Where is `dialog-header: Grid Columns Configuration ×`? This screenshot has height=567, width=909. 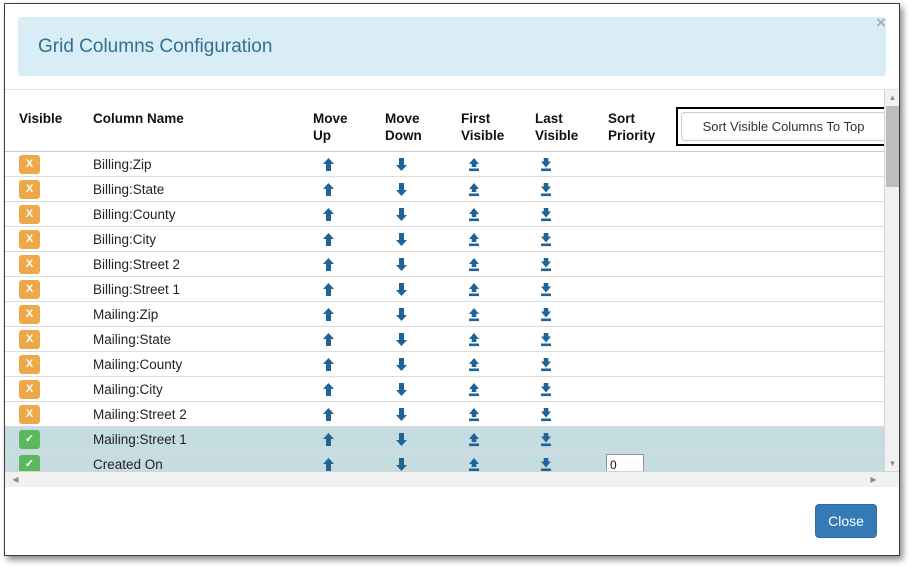
dialog-header: Grid Columns Configuration × is located at coordinates (452, 47).